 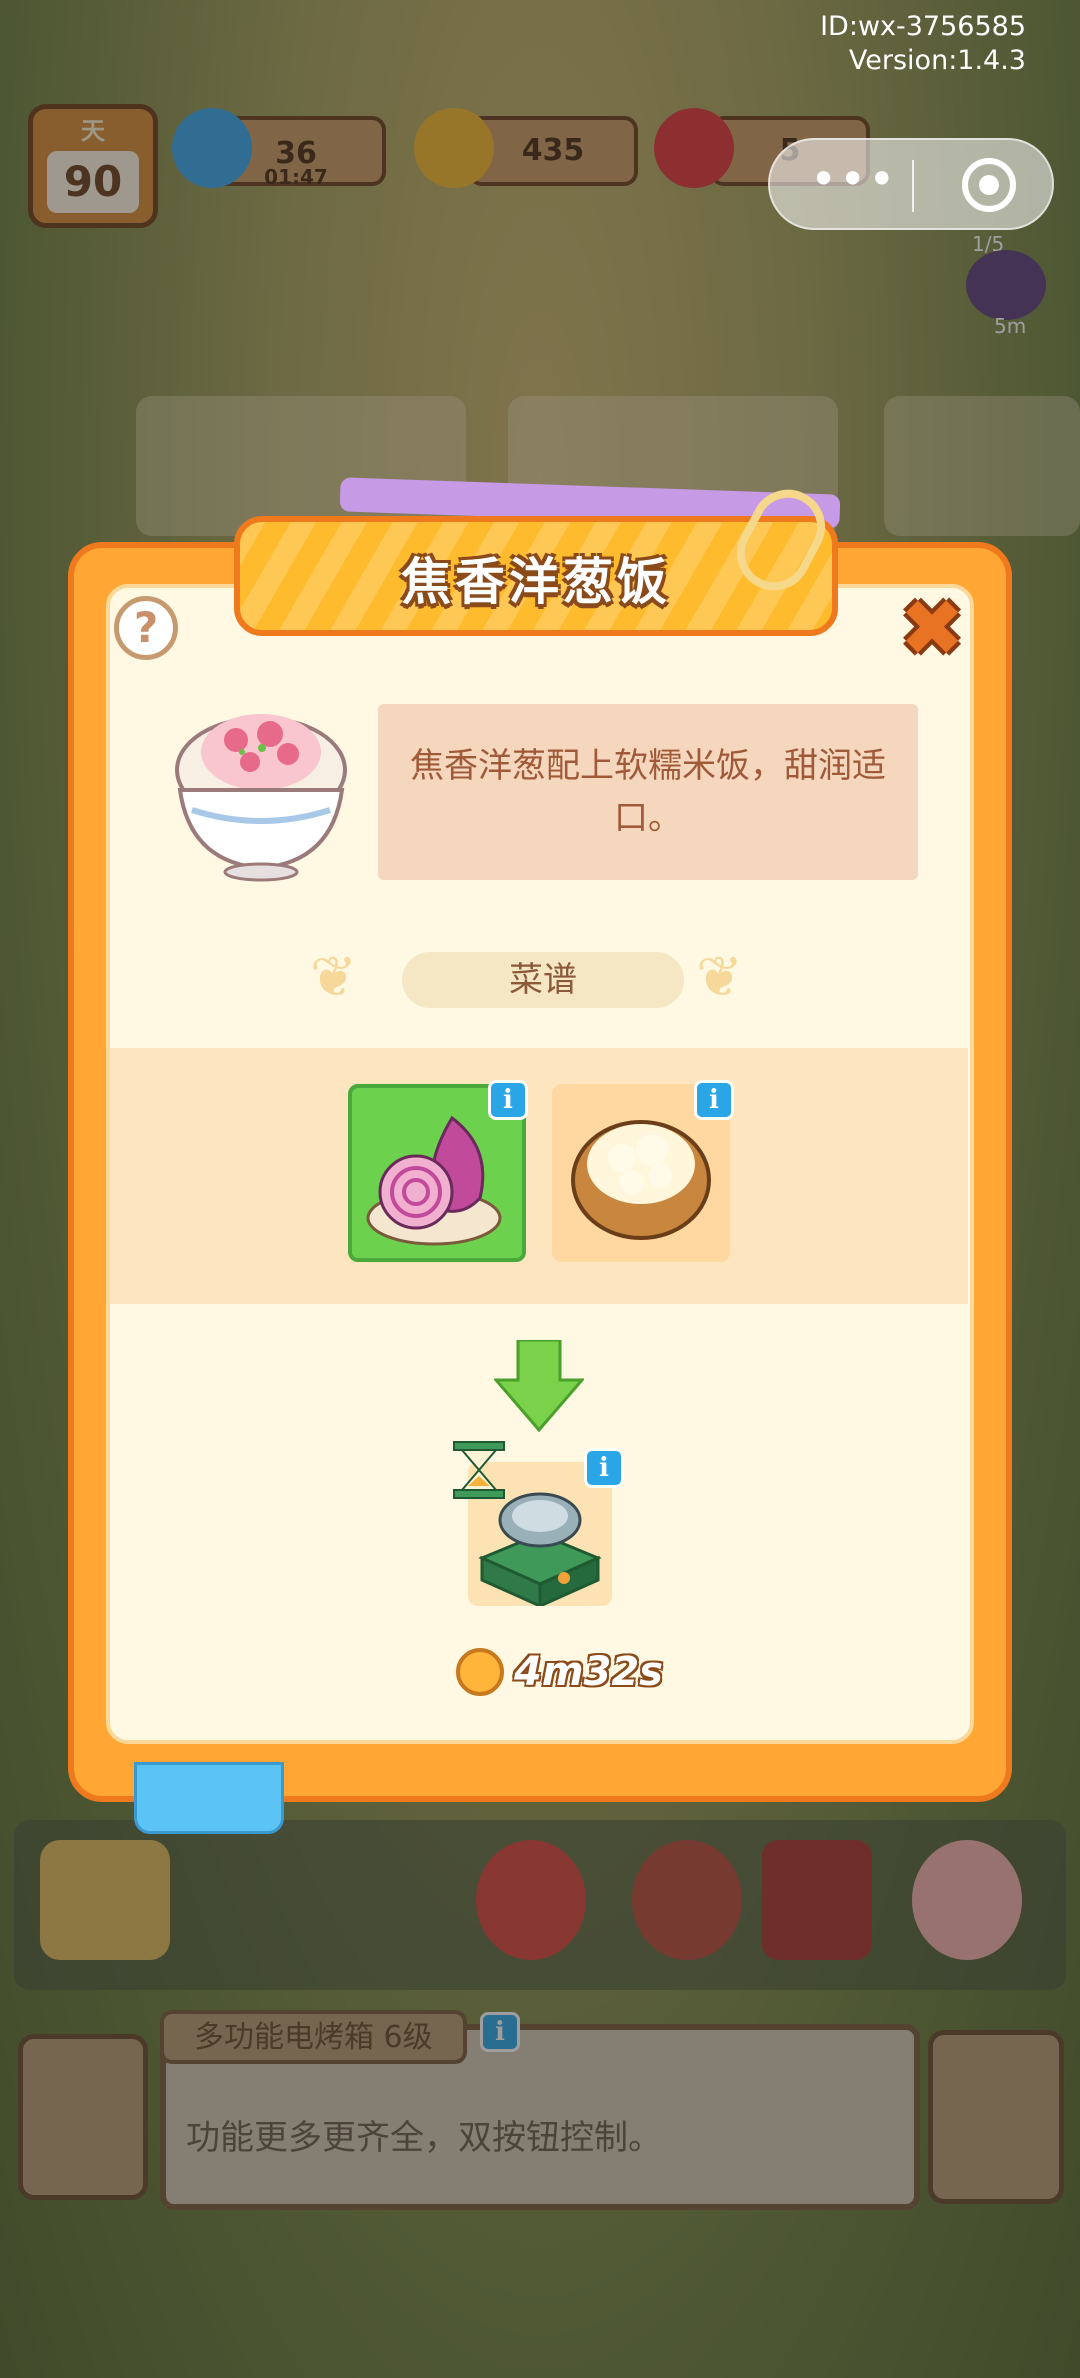 What do you see at coordinates (604, 1468) in the screenshot?
I see `tool-info-icon: i` at bounding box center [604, 1468].